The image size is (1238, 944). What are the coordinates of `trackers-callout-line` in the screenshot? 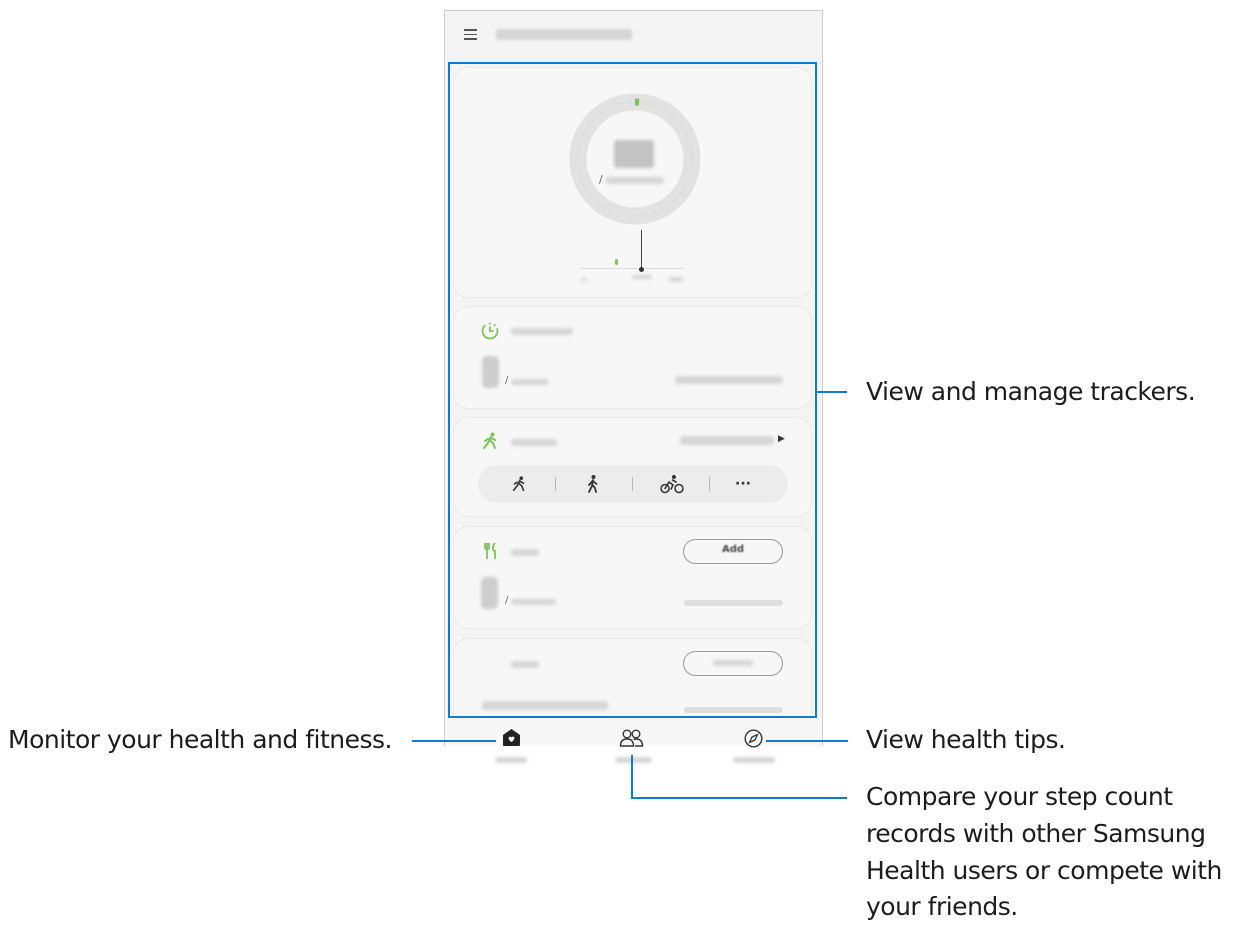 It's located at (832, 392).